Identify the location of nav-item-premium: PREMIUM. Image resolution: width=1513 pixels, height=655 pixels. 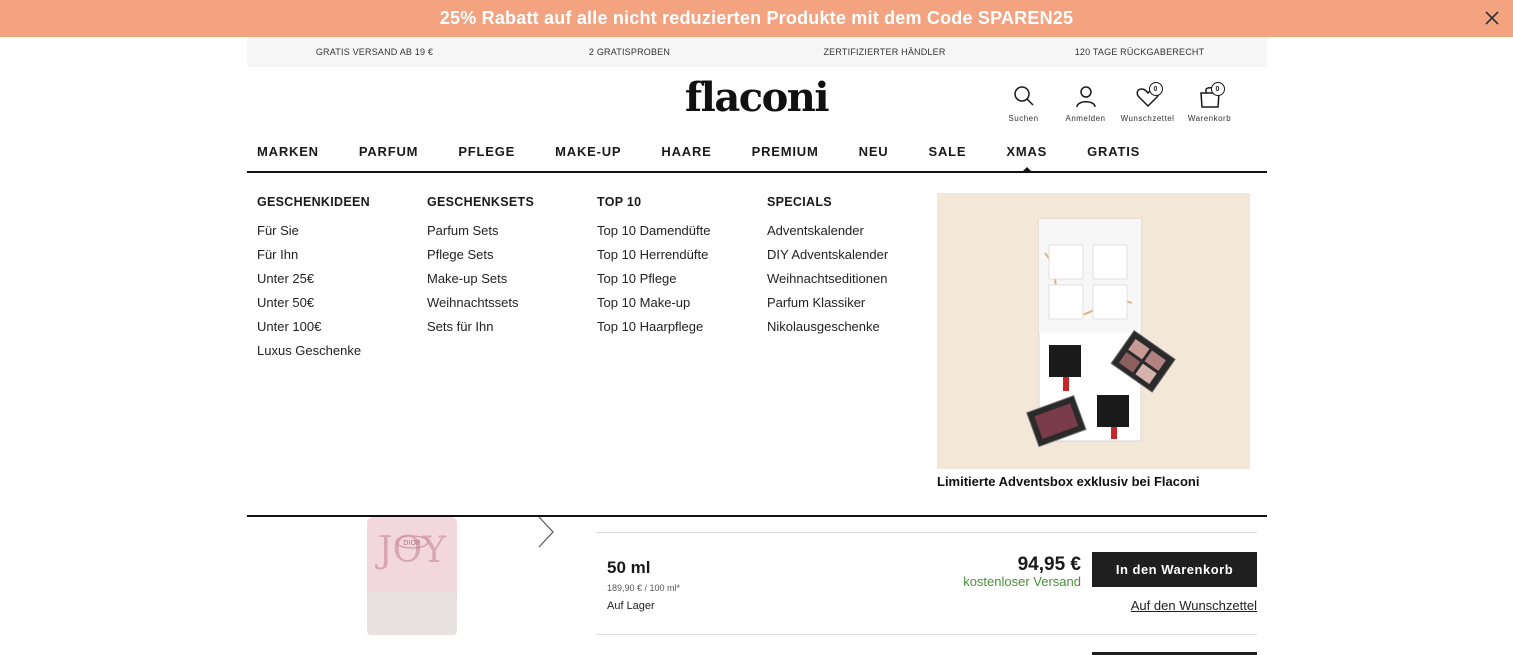
(785, 156).